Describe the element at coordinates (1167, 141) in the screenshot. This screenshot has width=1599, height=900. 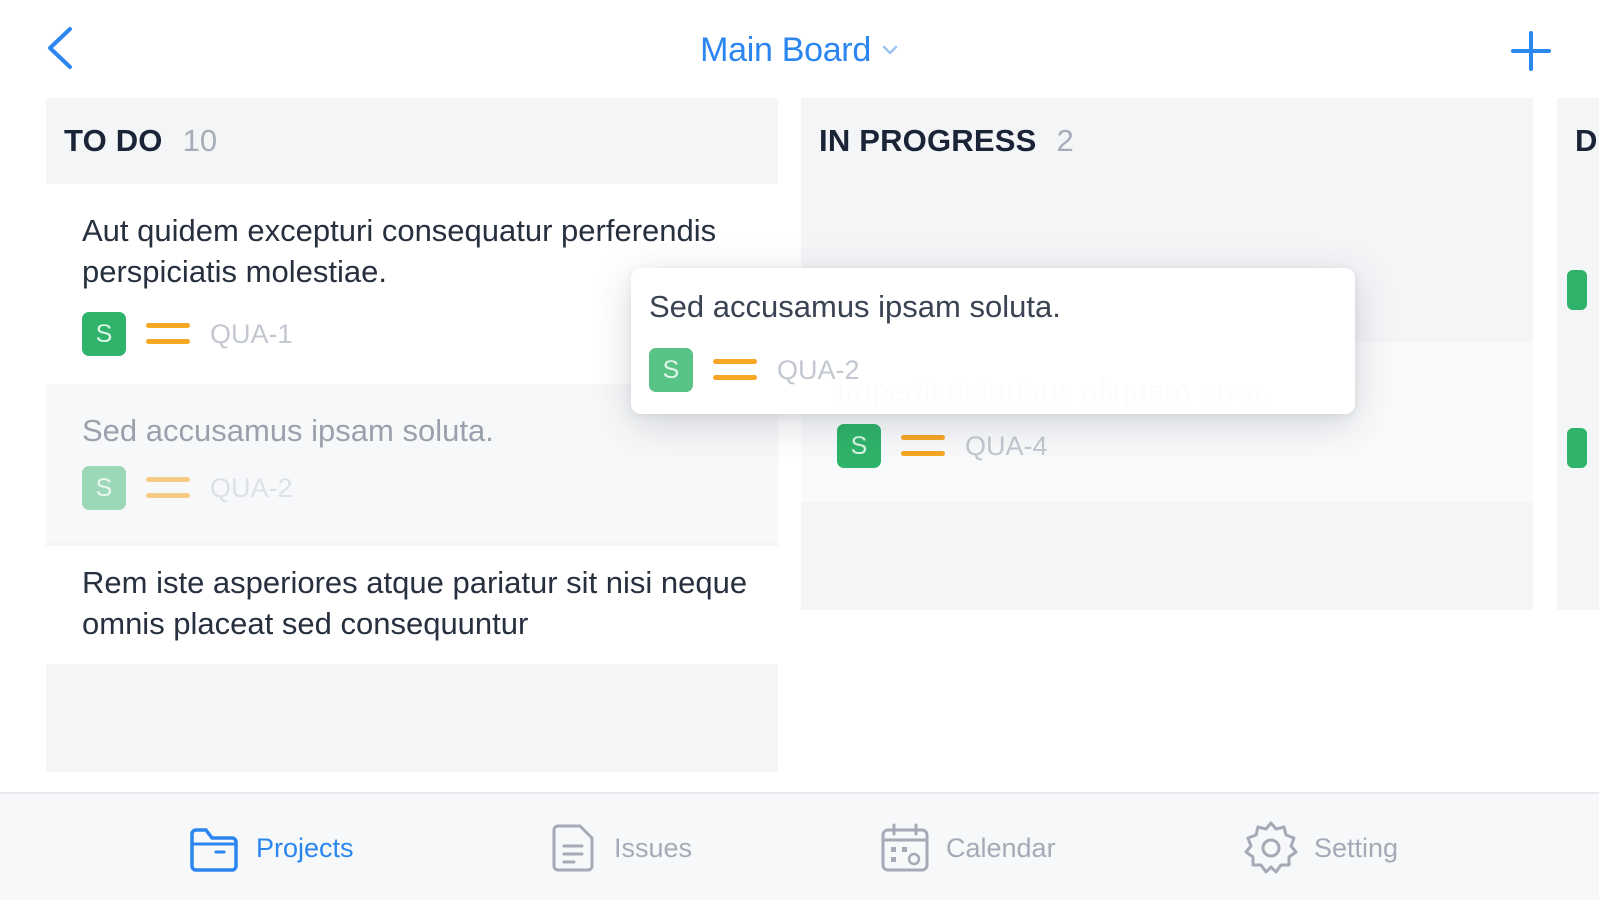
I see `column-header: IN PROGRESS 2` at that location.